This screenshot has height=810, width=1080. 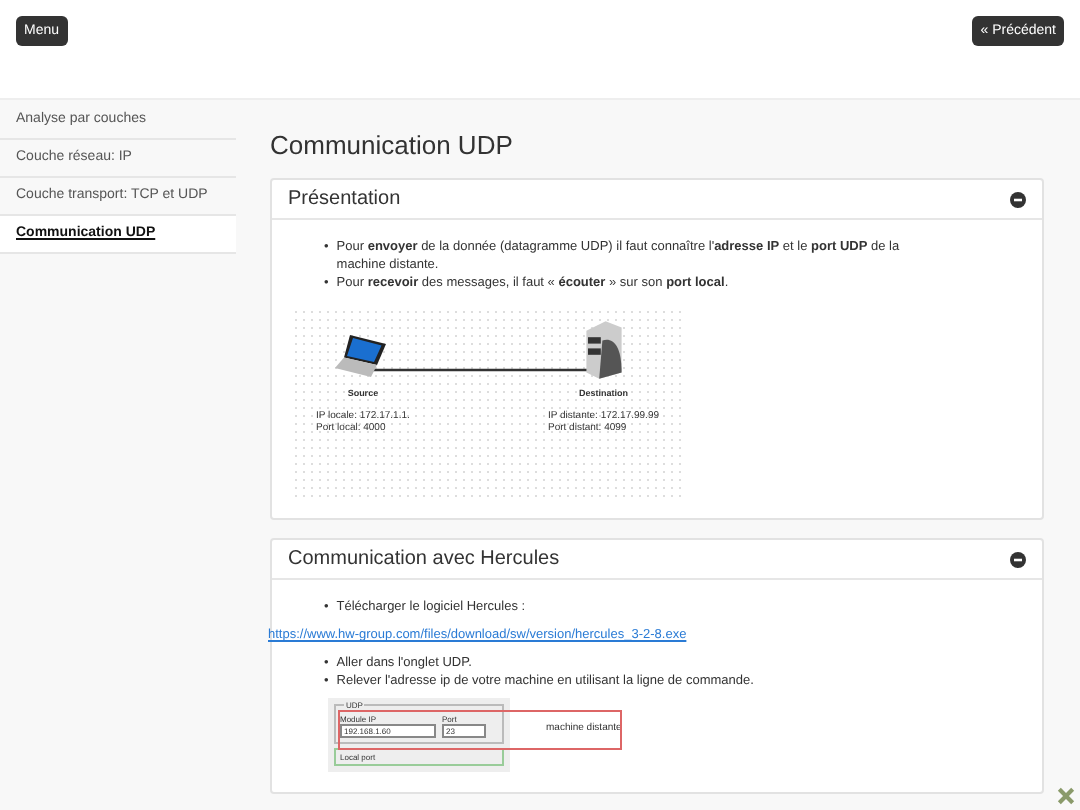 I want to click on section-title: Présentation, so click(x=344, y=199).